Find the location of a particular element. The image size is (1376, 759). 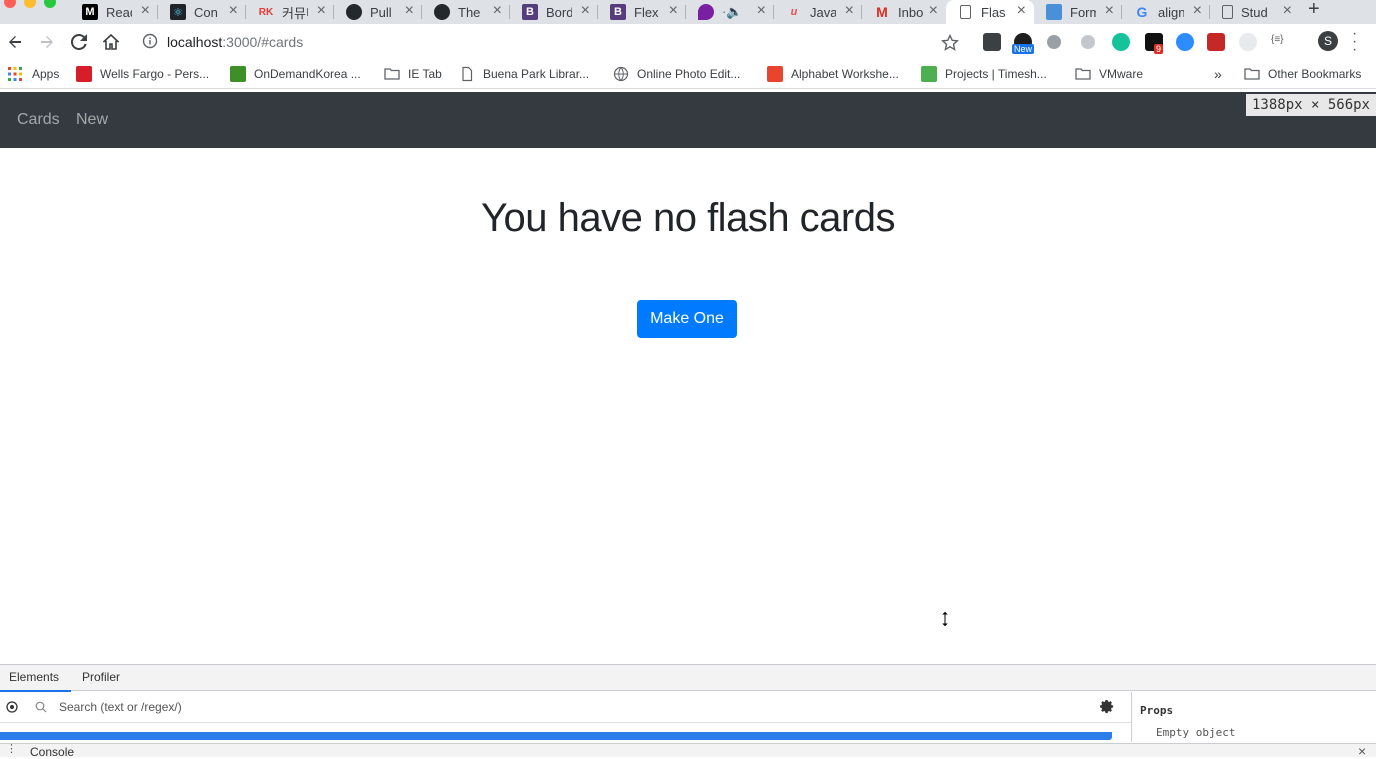

new-badge: New is located at coordinates (1023, 49).